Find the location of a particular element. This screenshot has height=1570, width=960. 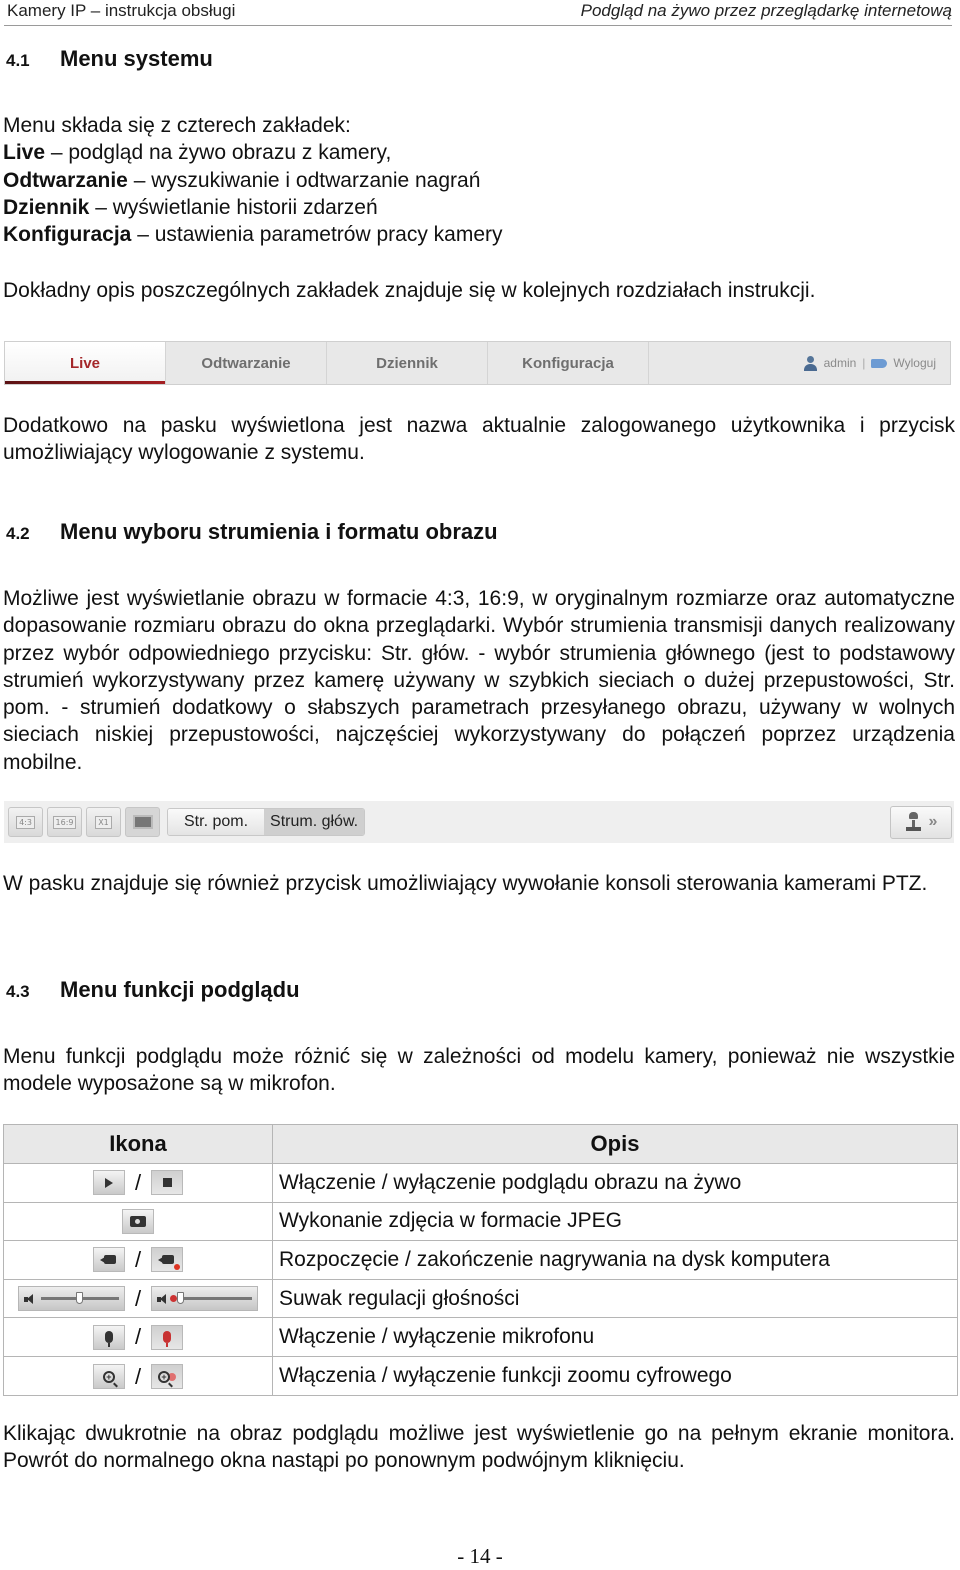

sub-stream-button: Str. pom. is located at coordinates (216, 822).